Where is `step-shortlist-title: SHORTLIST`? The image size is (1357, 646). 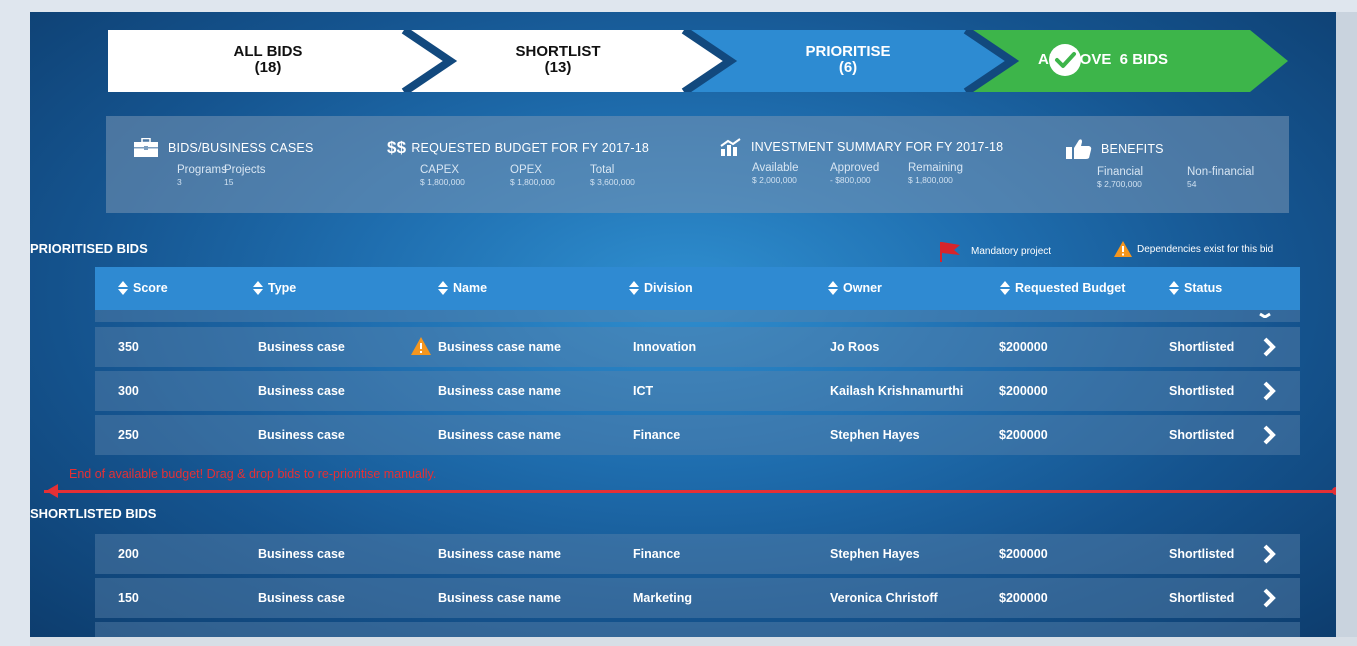
step-shortlist-title: SHORTLIST is located at coordinates (558, 51).